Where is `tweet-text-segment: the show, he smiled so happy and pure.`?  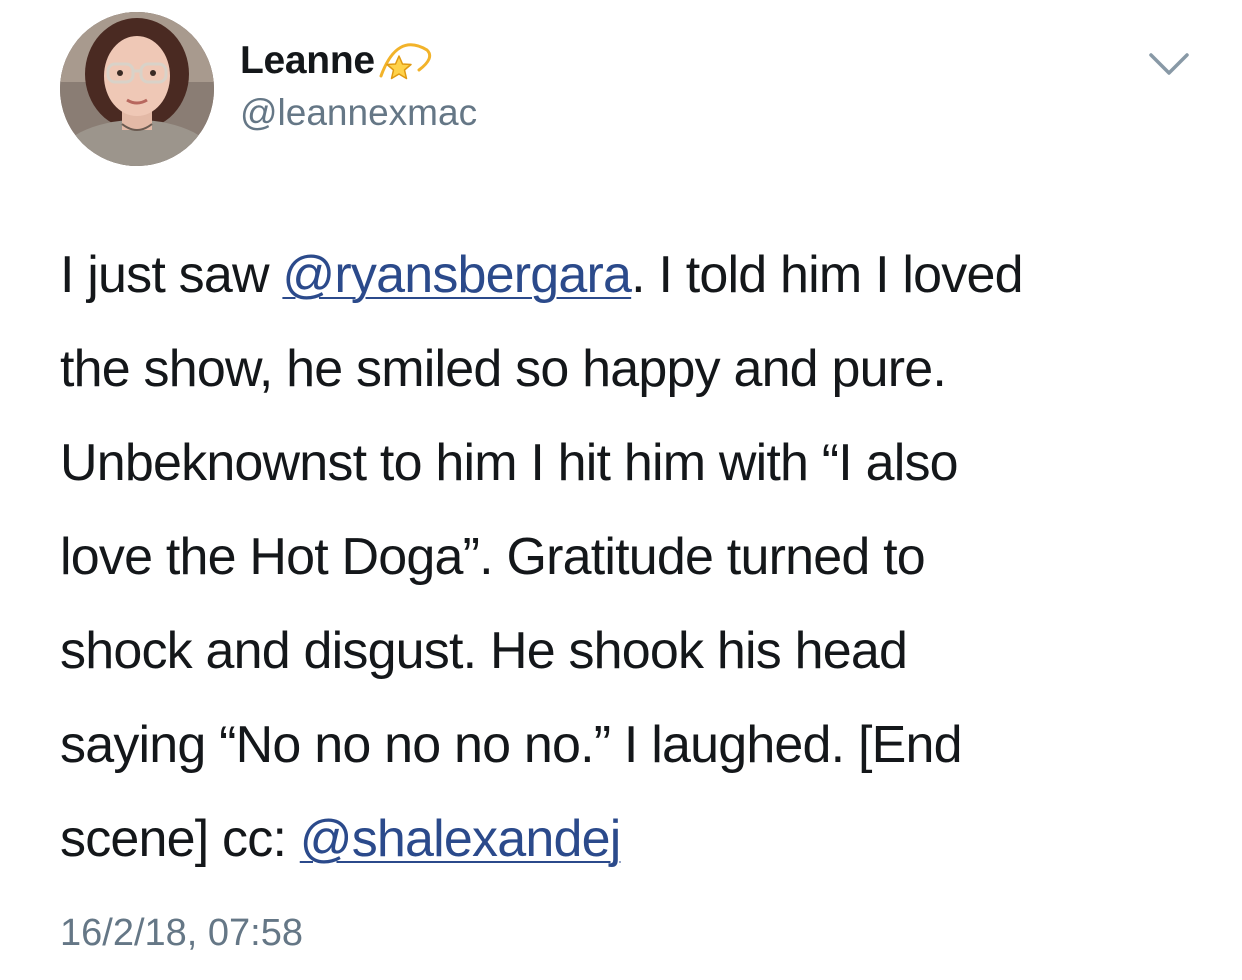 tweet-text-segment: the show, he smiled so happy and pure. is located at coordinates (503, 369).